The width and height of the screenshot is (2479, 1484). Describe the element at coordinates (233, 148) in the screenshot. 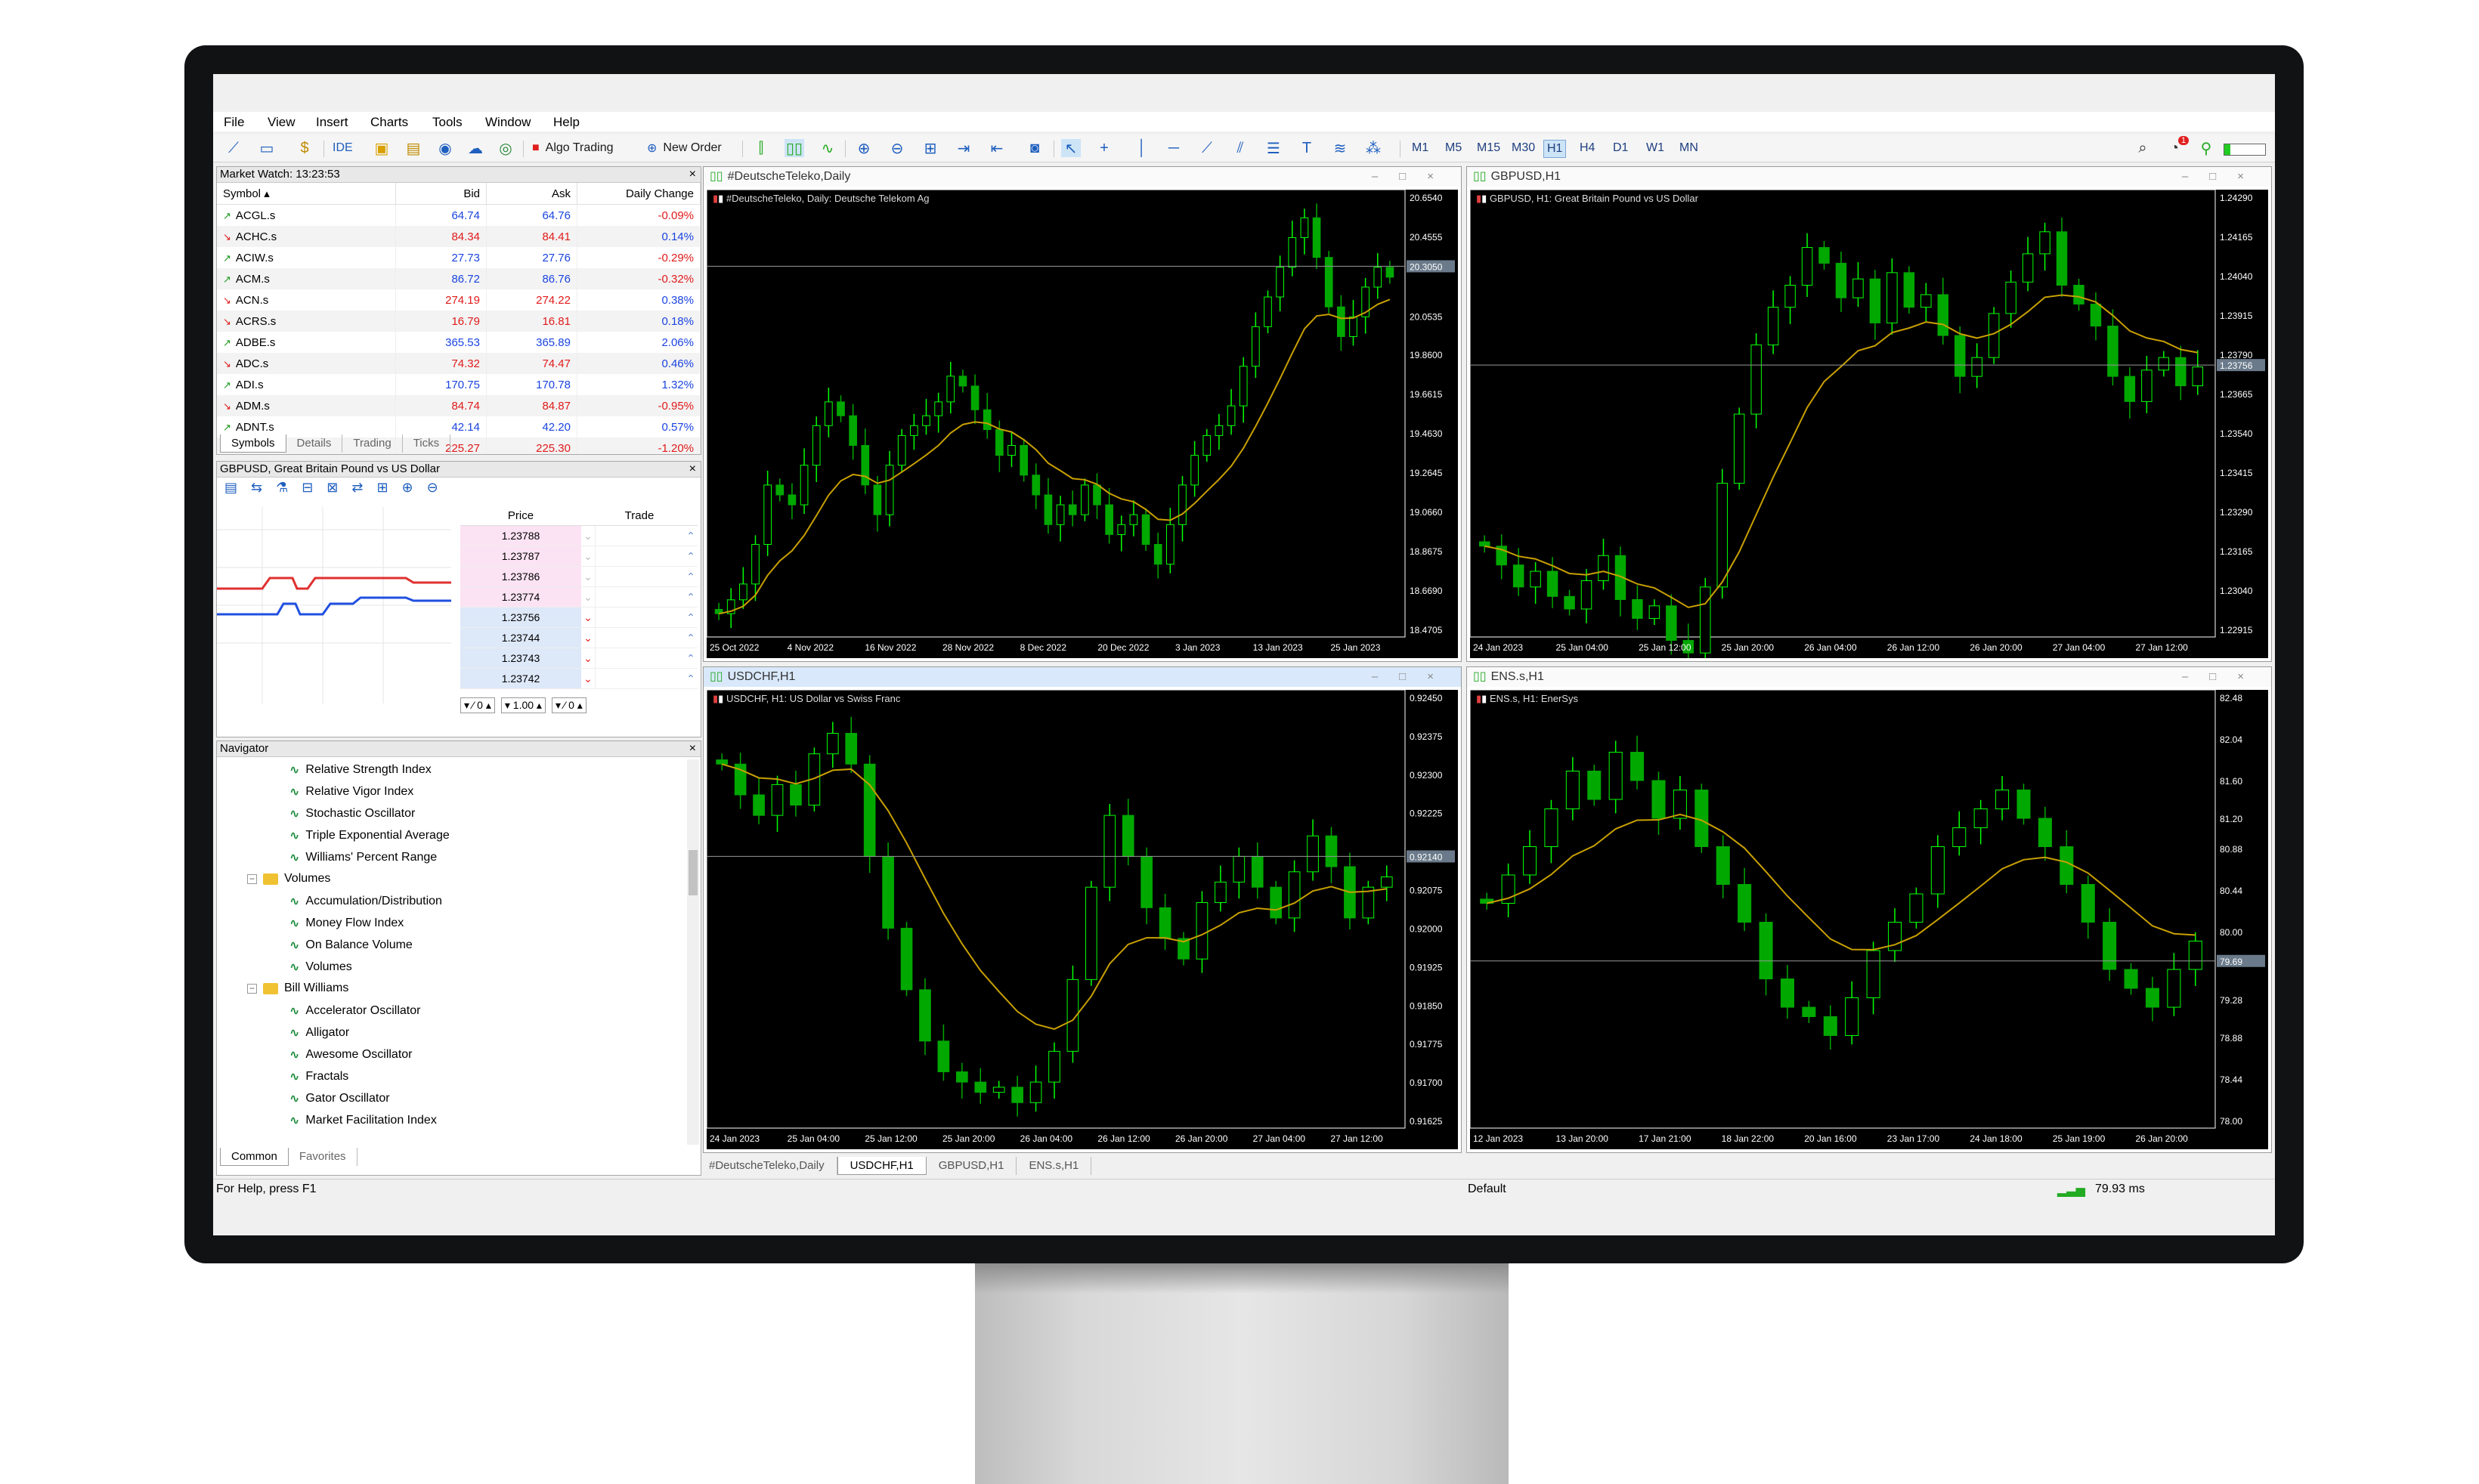

I see `new-chart-icon: ⟋` at that location.